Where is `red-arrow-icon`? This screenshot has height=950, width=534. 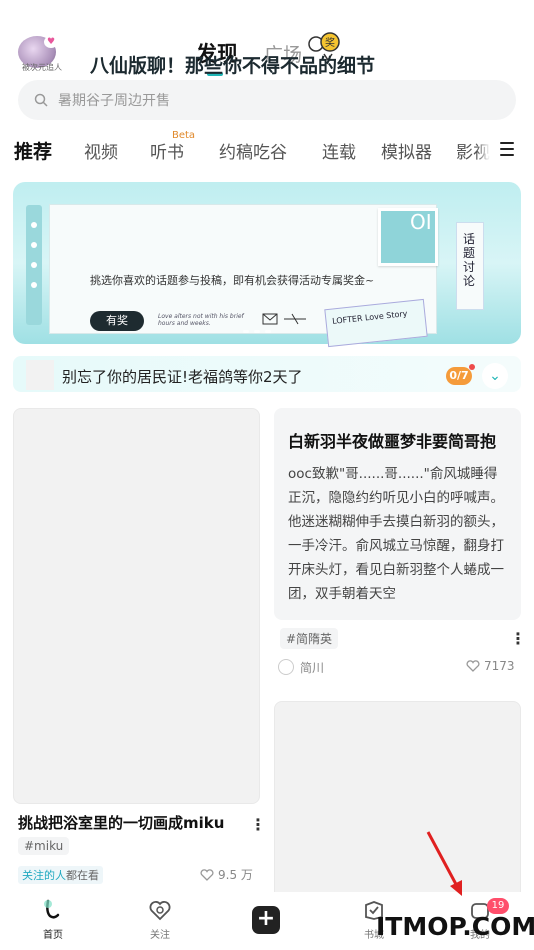 red-arrow-icon is located at coordinates (444, 863).